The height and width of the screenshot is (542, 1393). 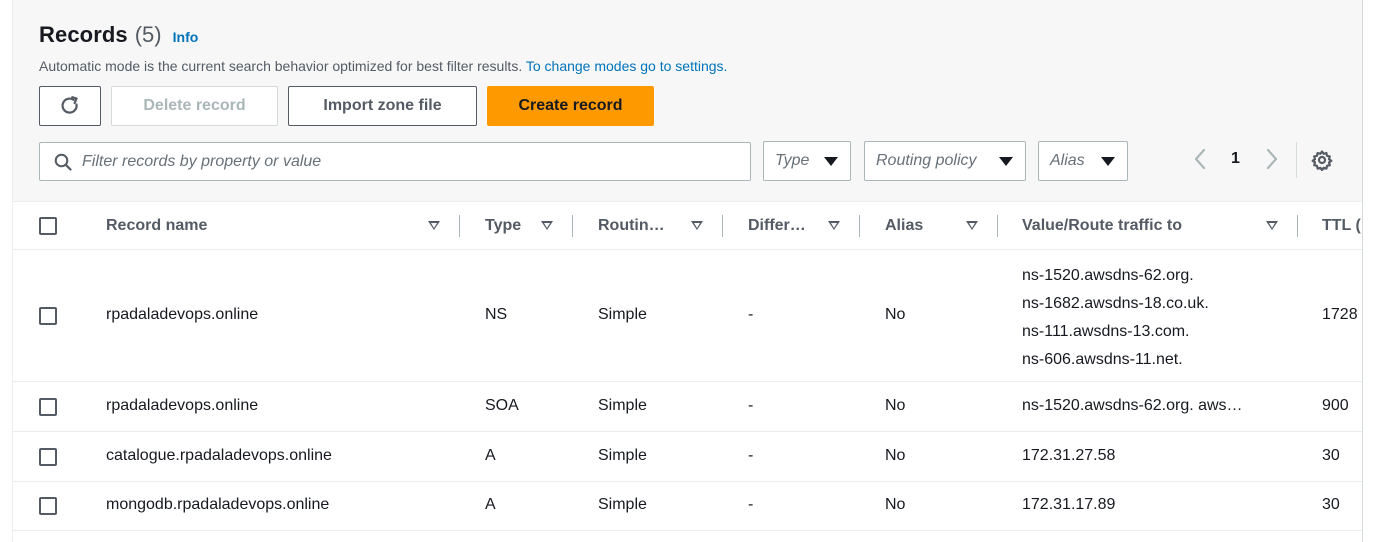 What do you see at coordinates (1335, 405) in the screenshot?
I see `record-ttl: 900` at bounding box center [1335, 405].